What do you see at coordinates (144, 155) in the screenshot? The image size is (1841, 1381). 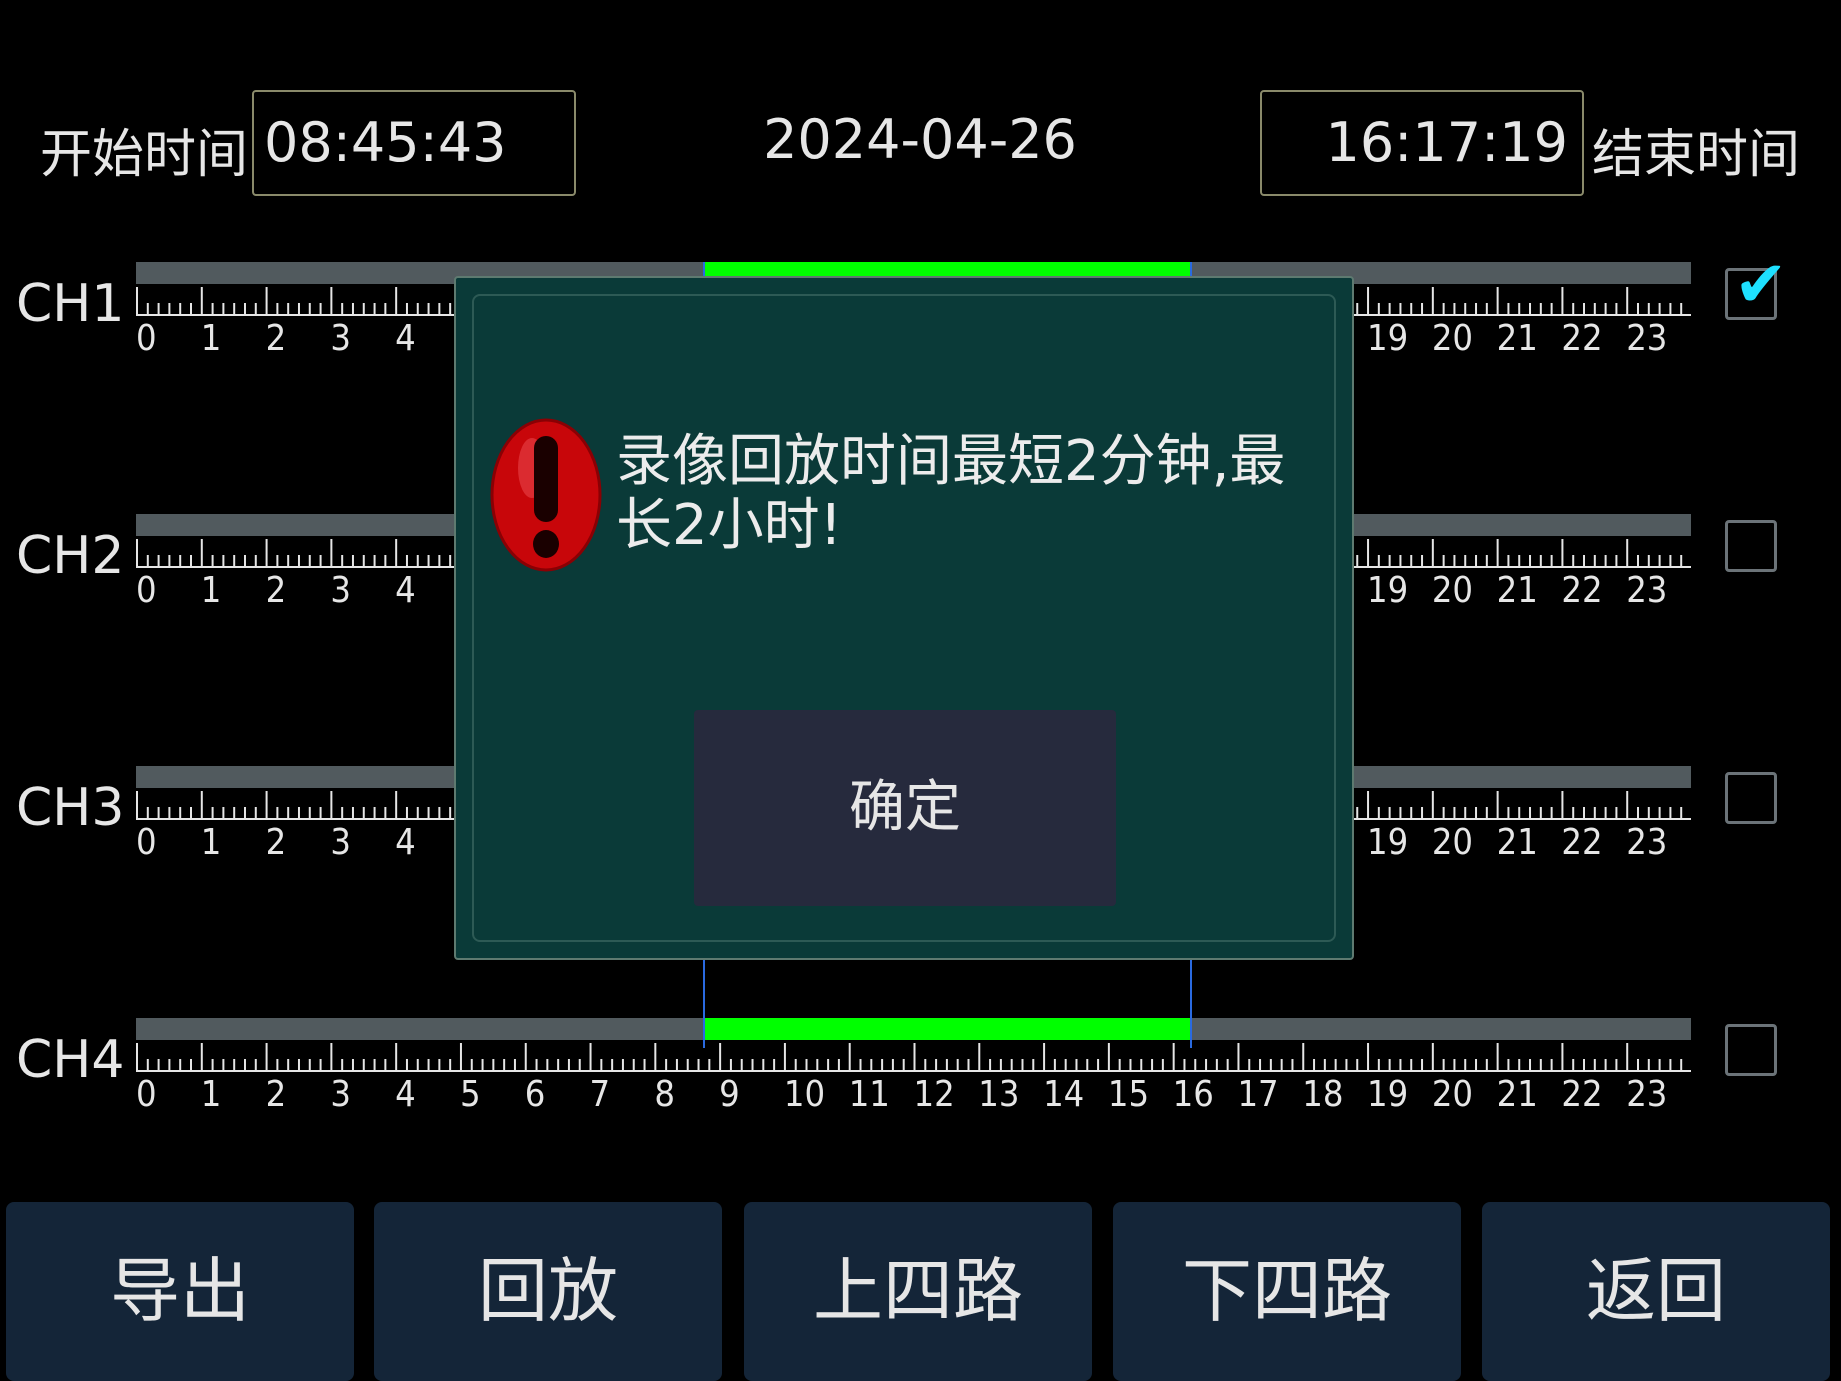 I see `start-time-label: 开始时间` at bounding box center [144, 155].